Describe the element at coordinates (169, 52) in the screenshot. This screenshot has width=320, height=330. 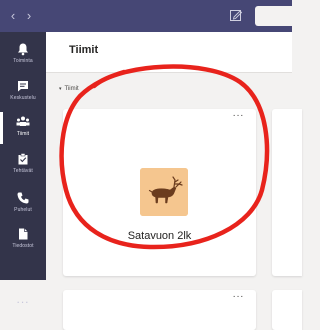
I see `page-header: Tiimit` at that location.